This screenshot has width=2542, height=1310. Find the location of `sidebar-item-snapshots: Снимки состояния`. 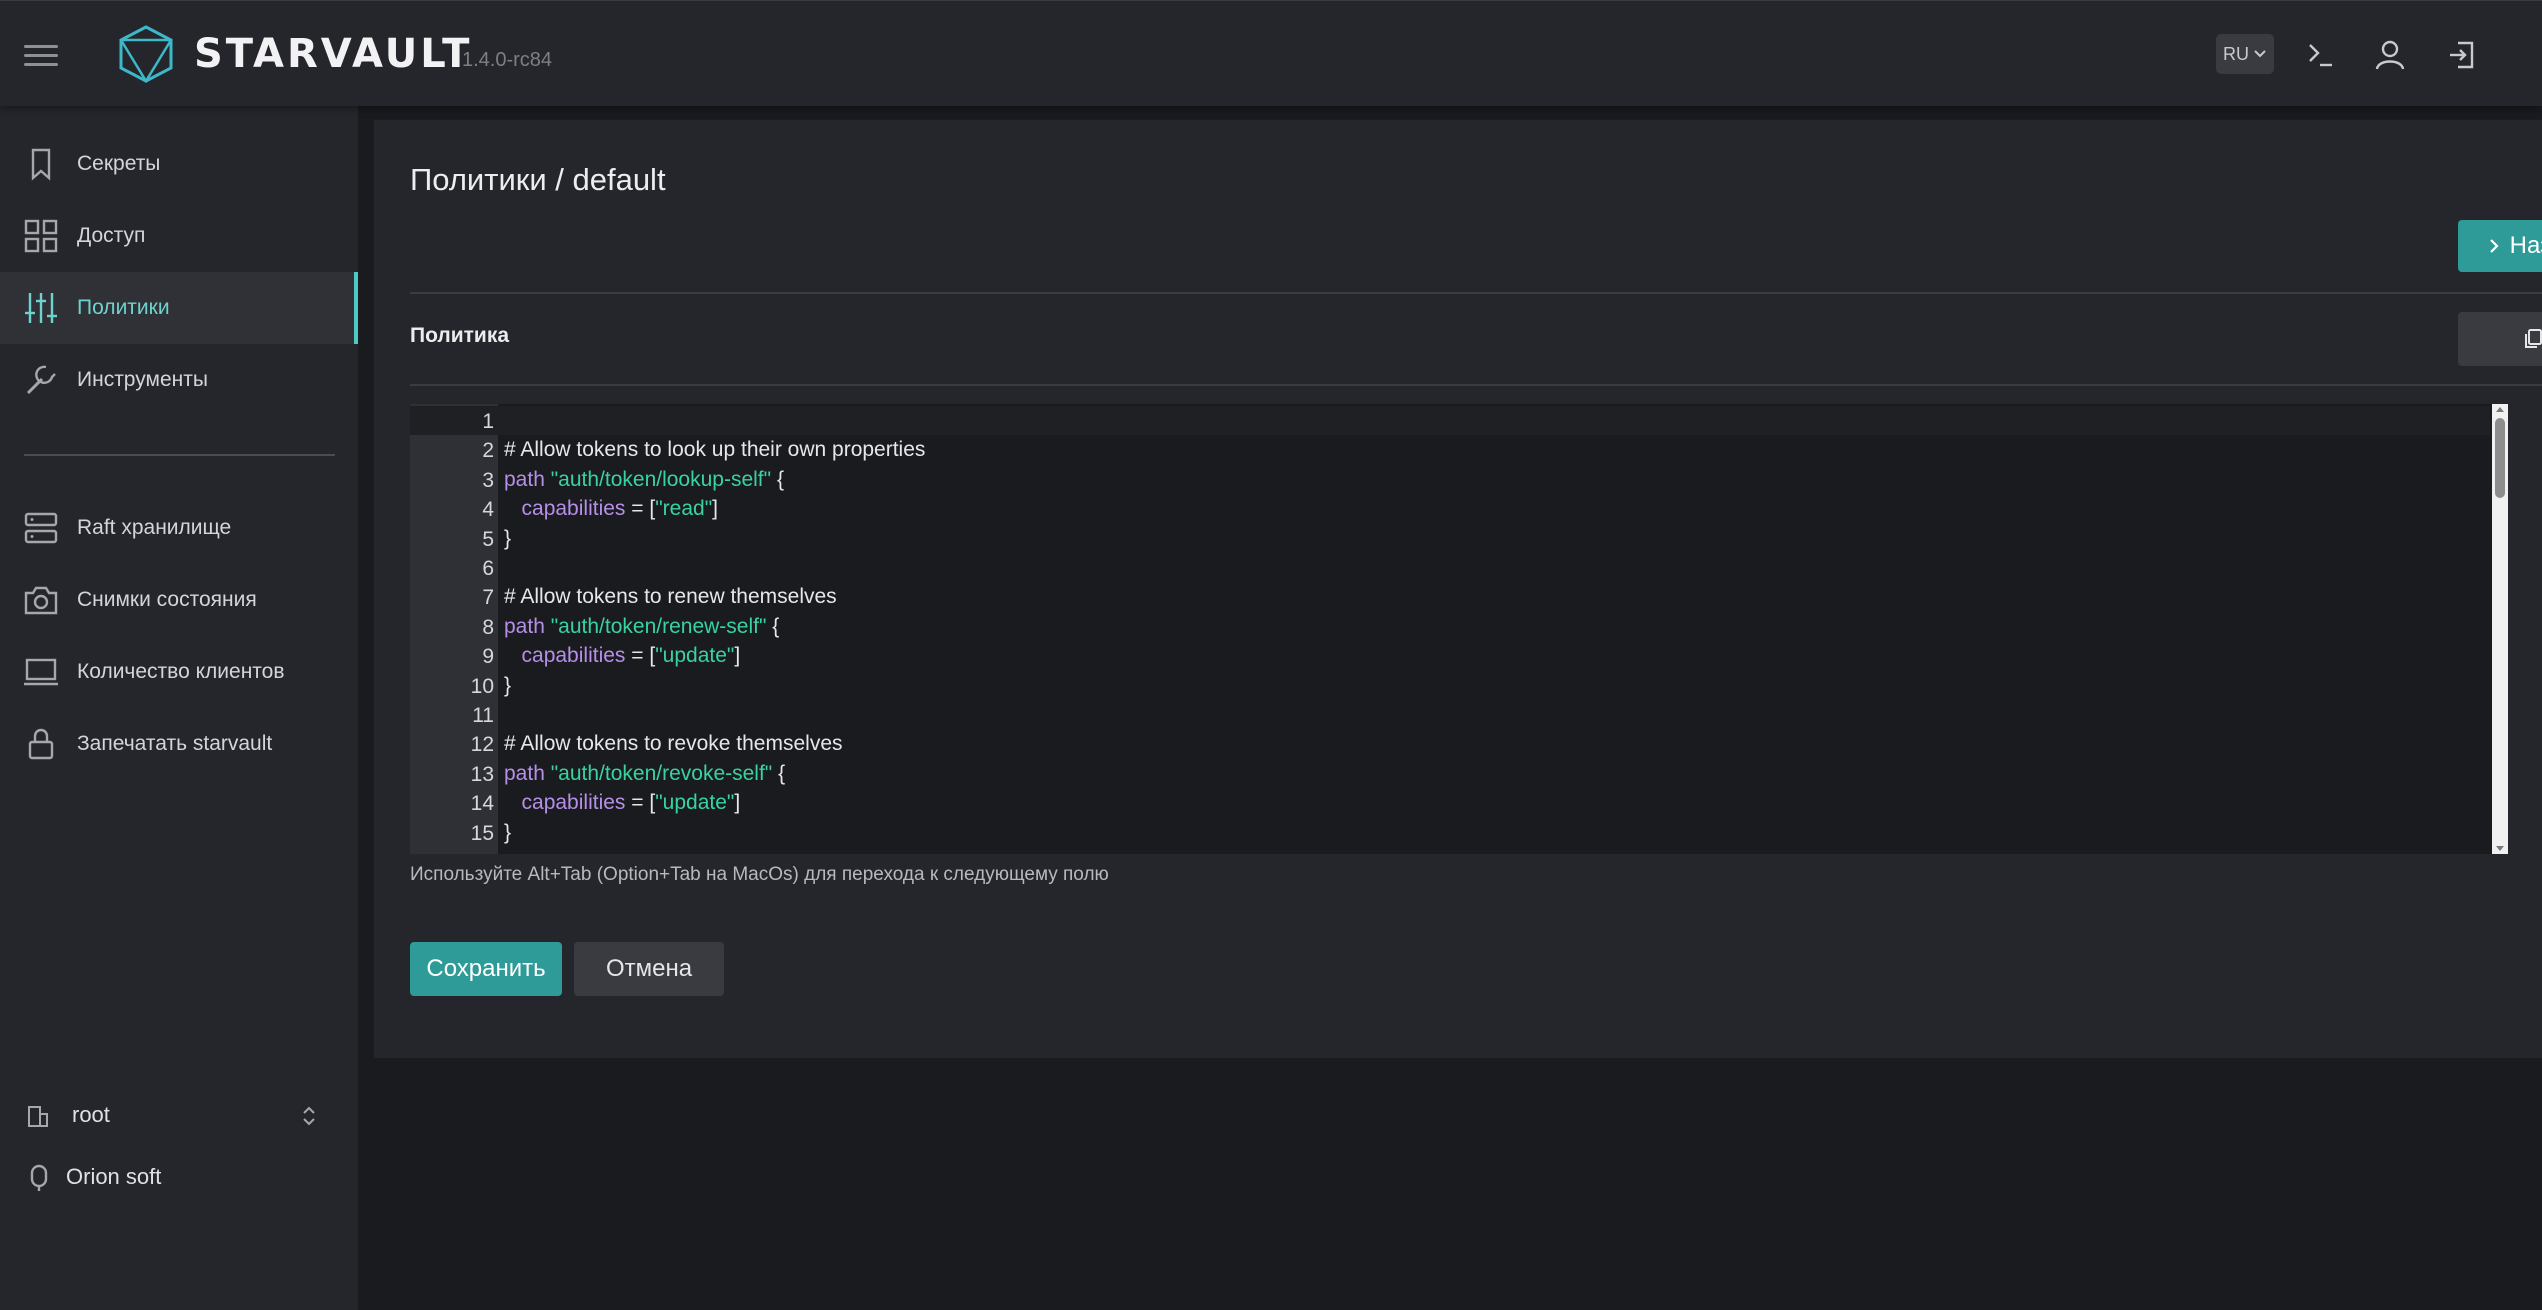

sidebar-item-snapshots: Снимки состояния is located at coordinates (179, 600).